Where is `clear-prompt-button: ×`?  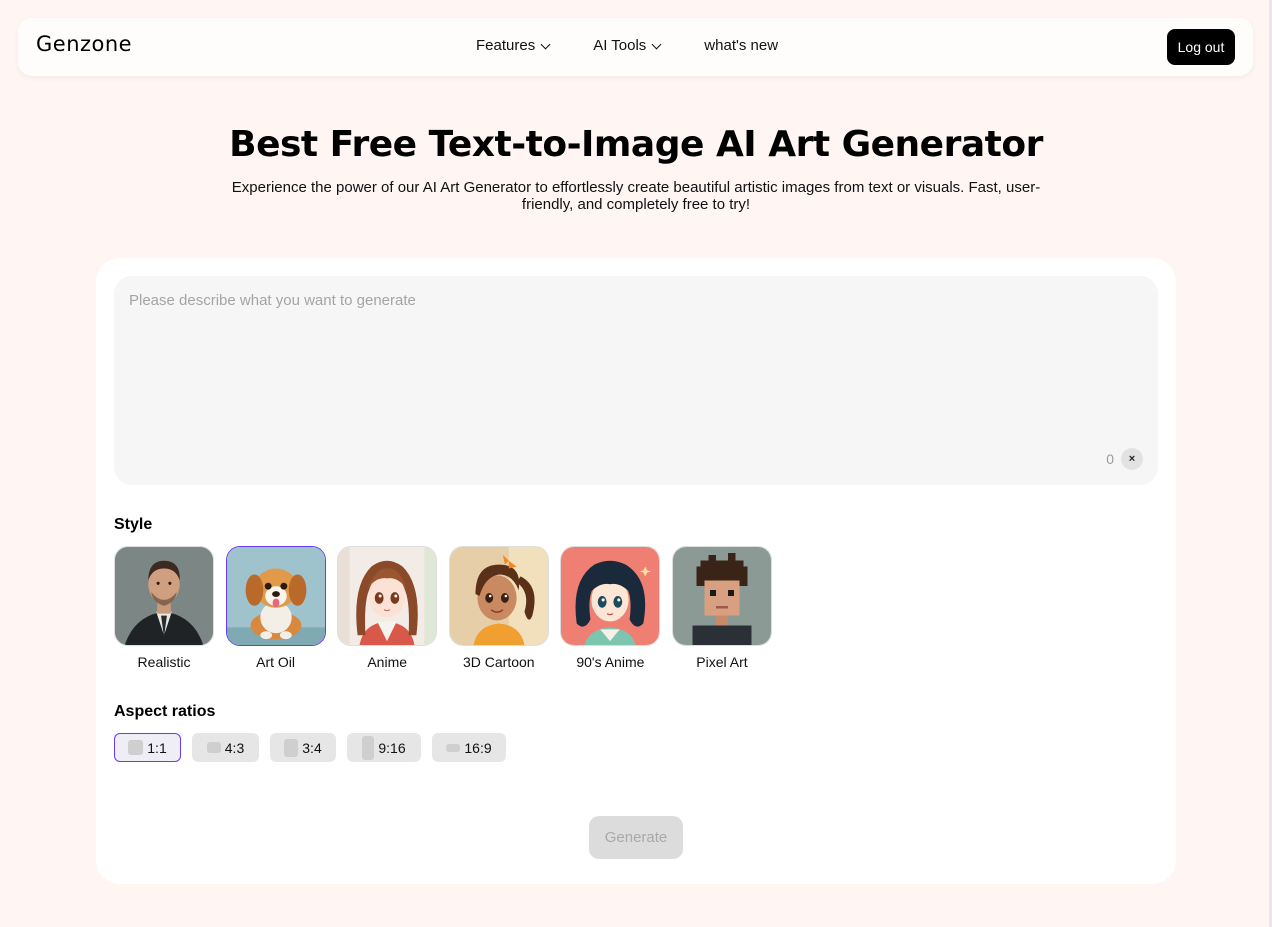
clear-prompt-button: × is located at coordinates (1132, 459).